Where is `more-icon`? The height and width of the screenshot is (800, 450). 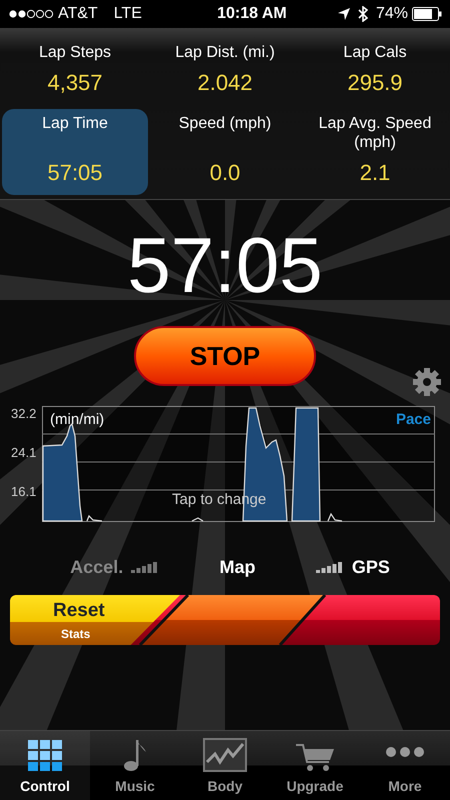 more-icon is located at coordinates (405, 752).